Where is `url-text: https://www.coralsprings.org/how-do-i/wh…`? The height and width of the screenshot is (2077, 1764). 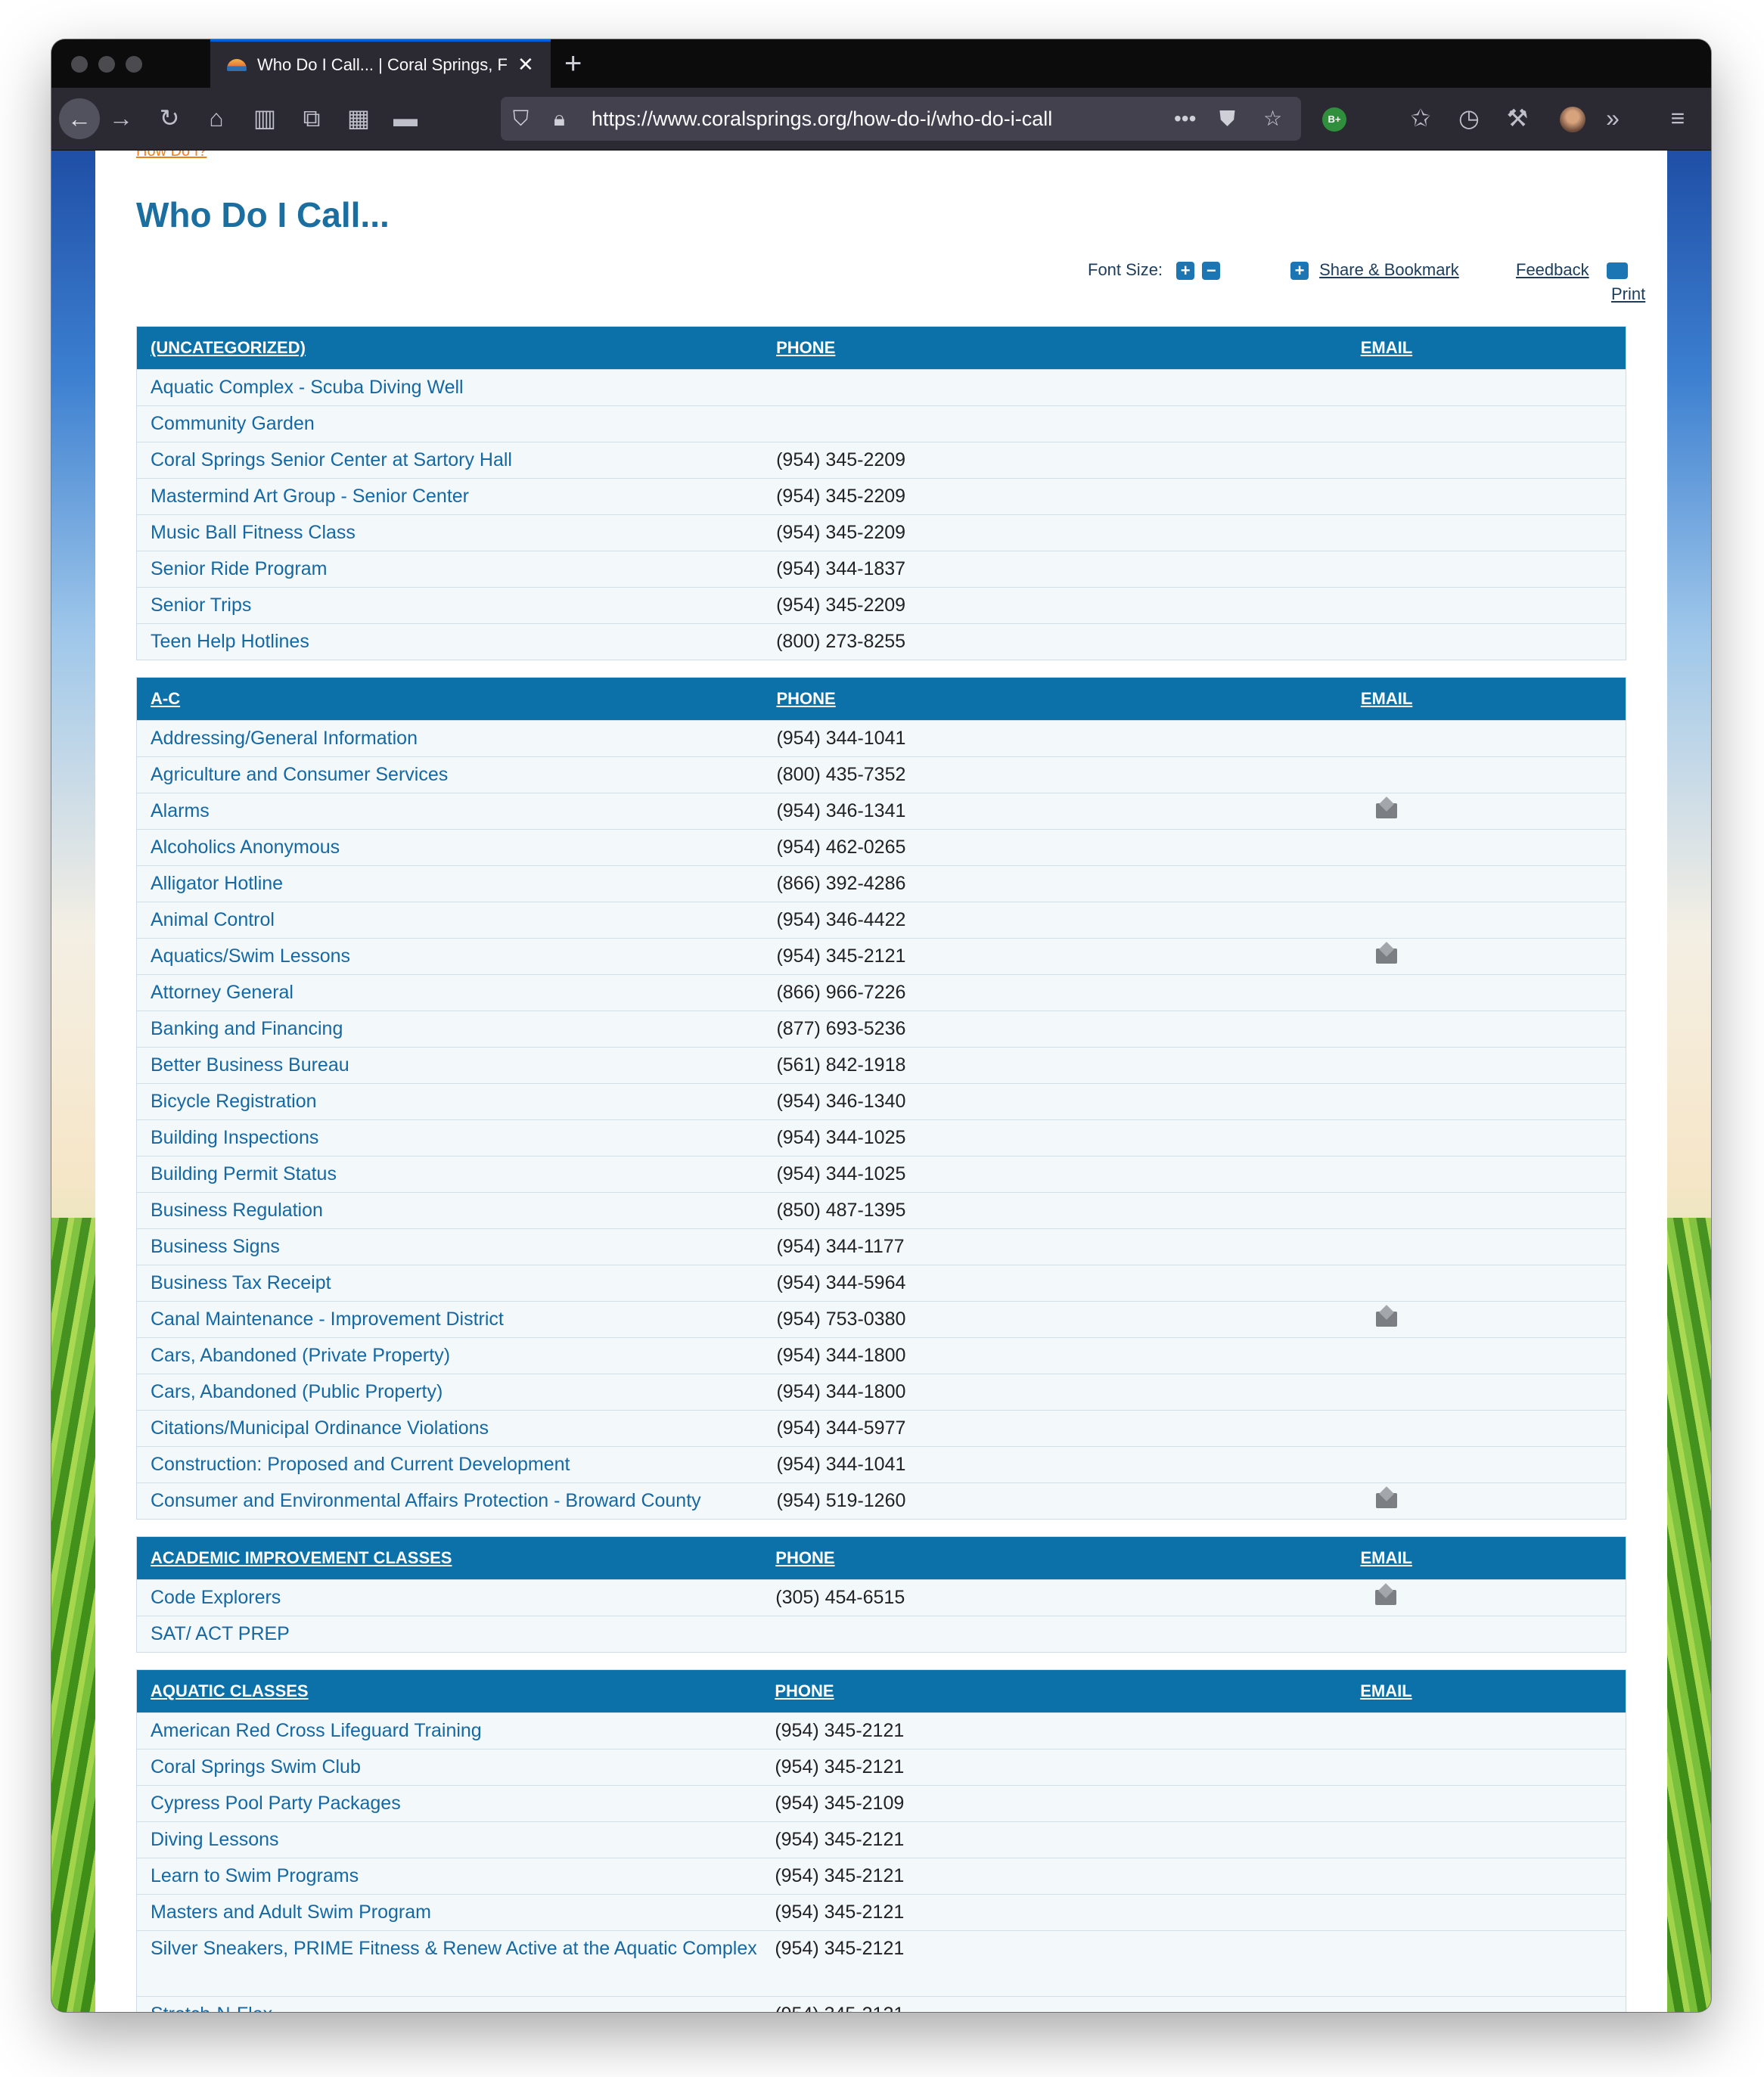 url-text: https://www.coralsprings.org/how-do-i/wh… is located at coordinates (822, 119).